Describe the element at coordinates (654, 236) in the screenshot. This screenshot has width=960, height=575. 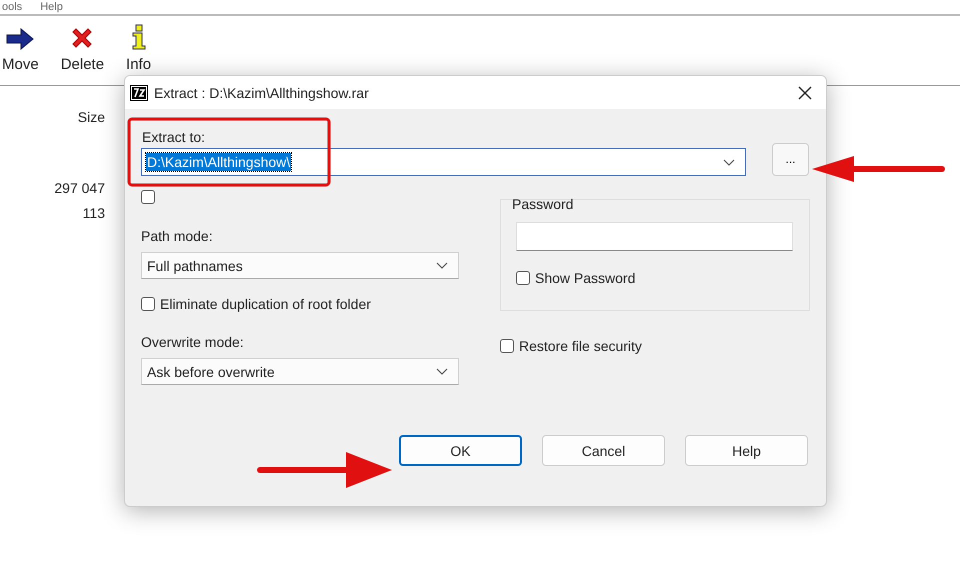
I see `password-field` at that location.